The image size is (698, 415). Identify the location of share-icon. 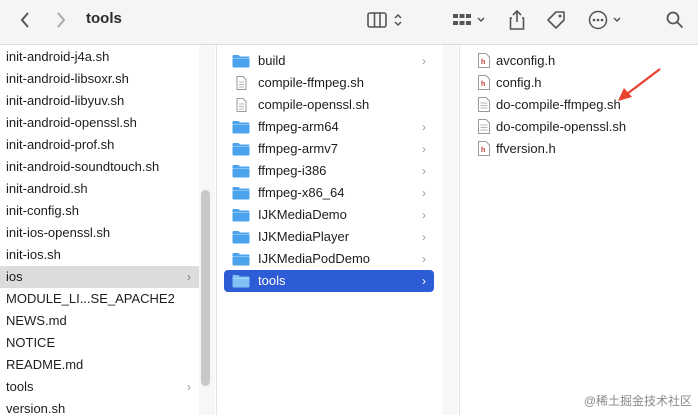
(517, 20).